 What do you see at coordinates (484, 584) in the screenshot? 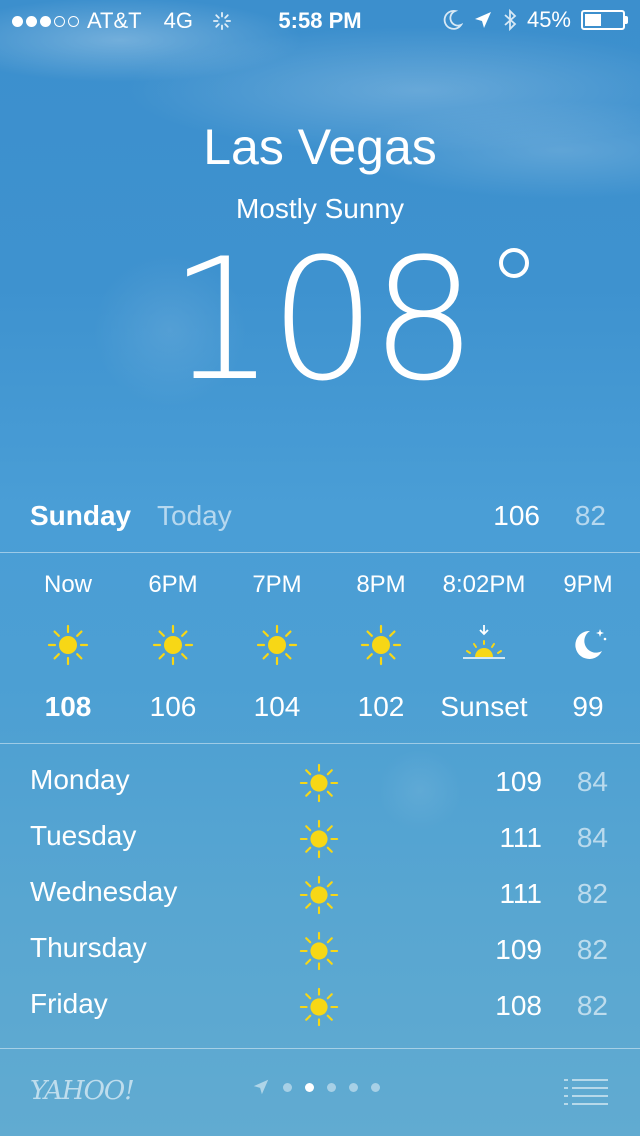
I see `hourly-time: 8:02PM` at bounding box center [484, 584].